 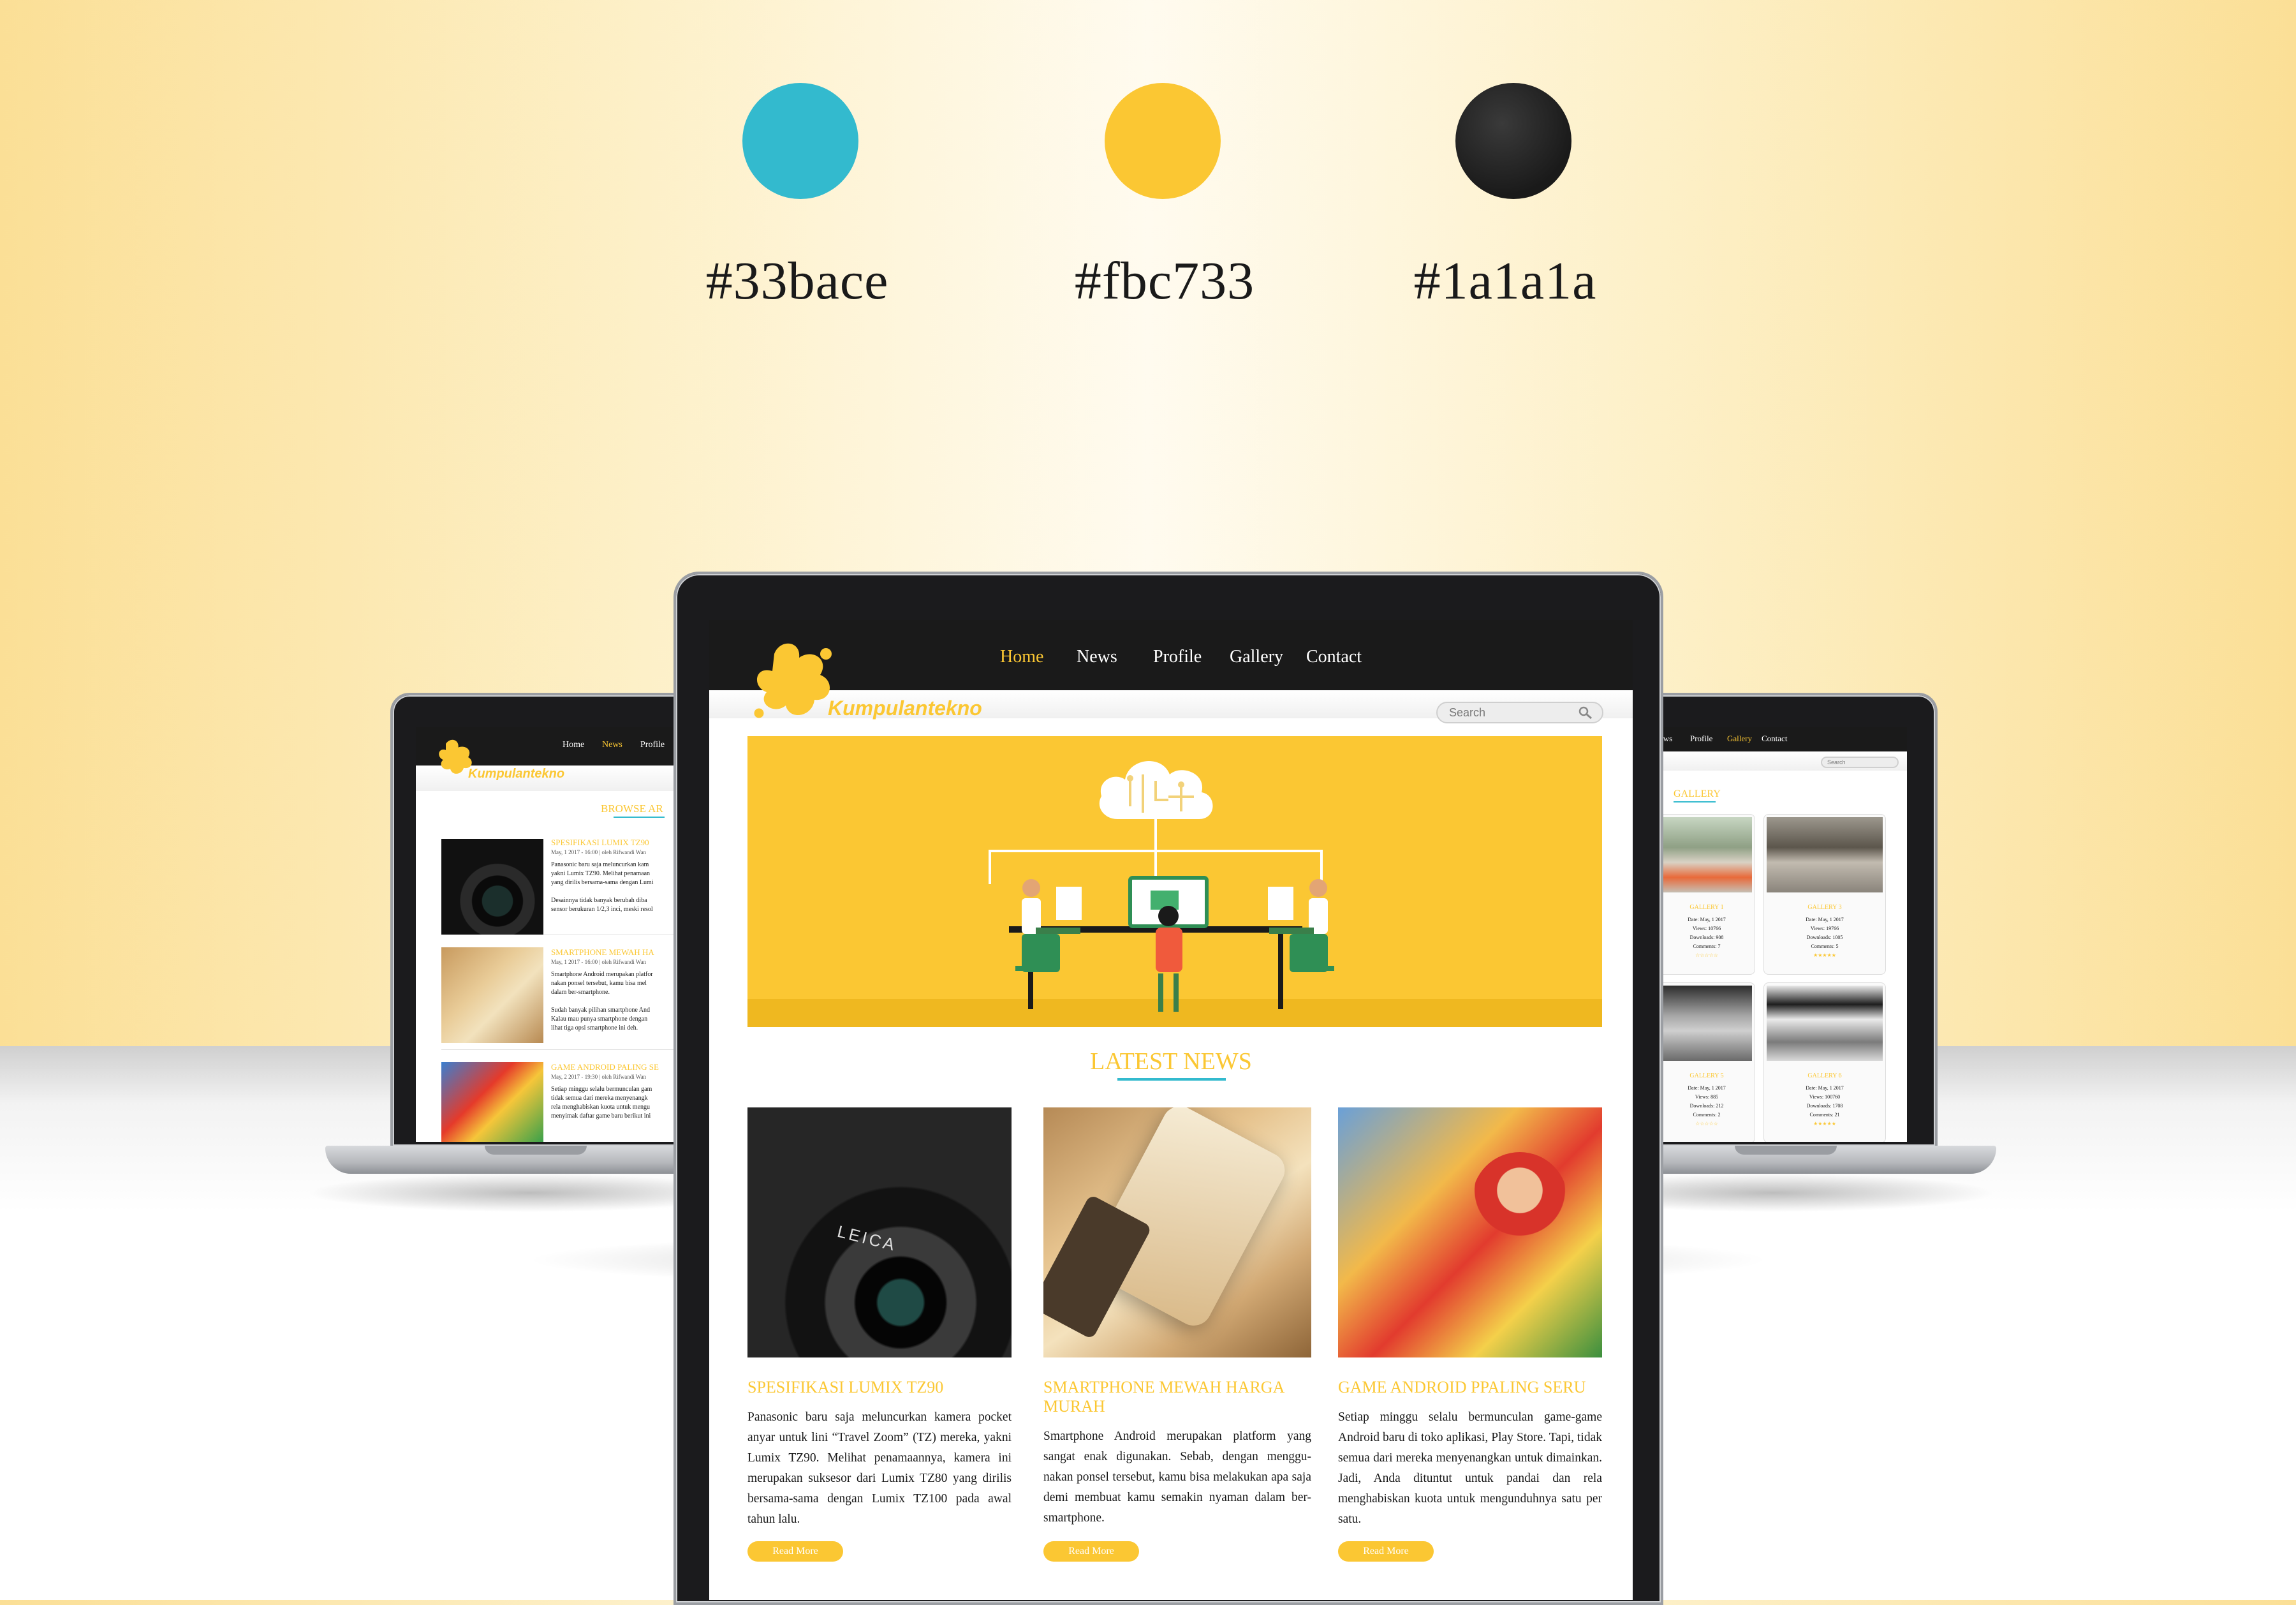 I want to click on latest-news-title: LATEST NEWS, so click(x=1171, y=1061).